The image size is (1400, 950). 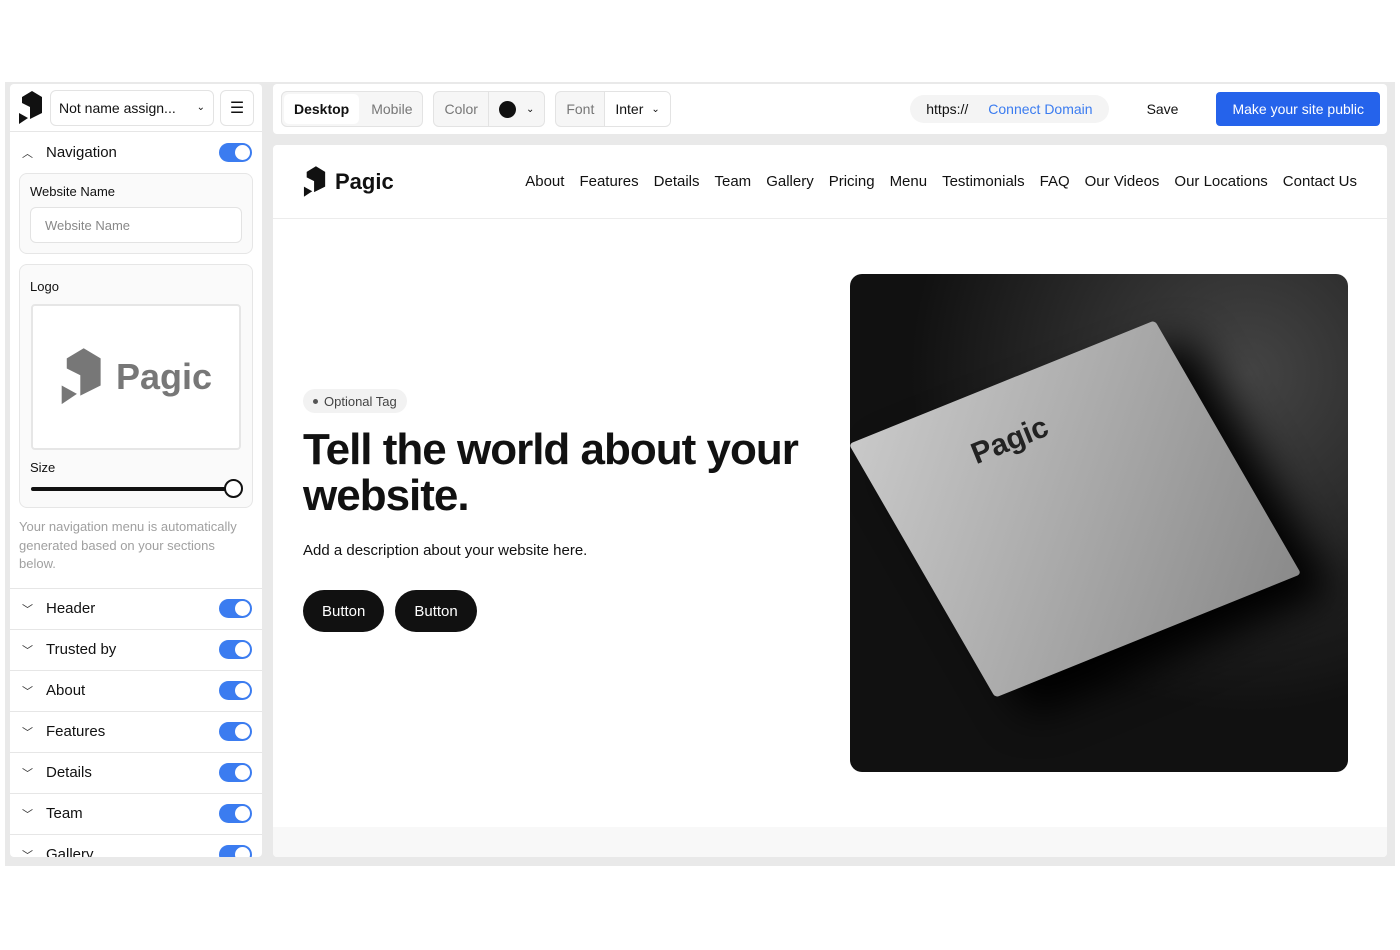 What do you see at coordinates (136, 846) in the screenshot?
I see `section-gallery: ﹀ Gallery` at bounding box center [136, 846].